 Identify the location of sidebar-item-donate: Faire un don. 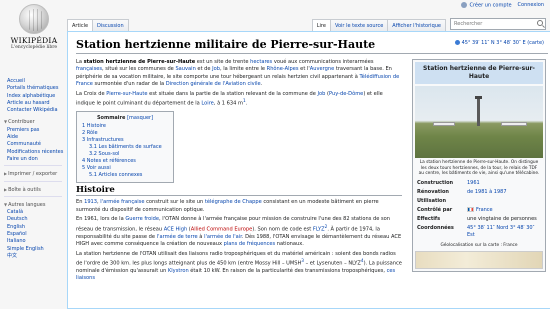
(22, 159).